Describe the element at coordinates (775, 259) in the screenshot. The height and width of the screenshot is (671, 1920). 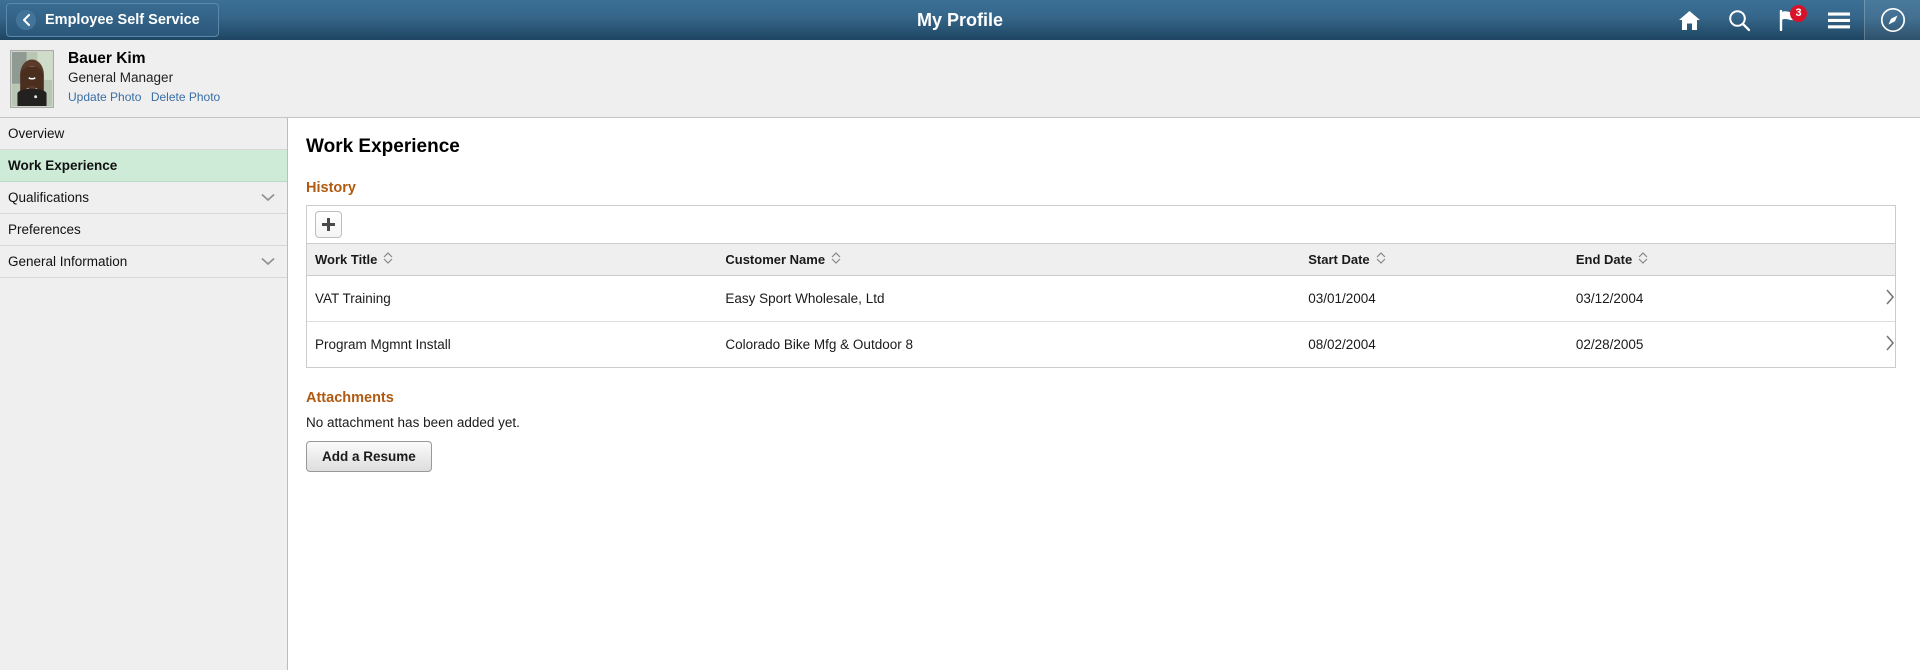
I see `column-header-label: Customer Name` at that location.